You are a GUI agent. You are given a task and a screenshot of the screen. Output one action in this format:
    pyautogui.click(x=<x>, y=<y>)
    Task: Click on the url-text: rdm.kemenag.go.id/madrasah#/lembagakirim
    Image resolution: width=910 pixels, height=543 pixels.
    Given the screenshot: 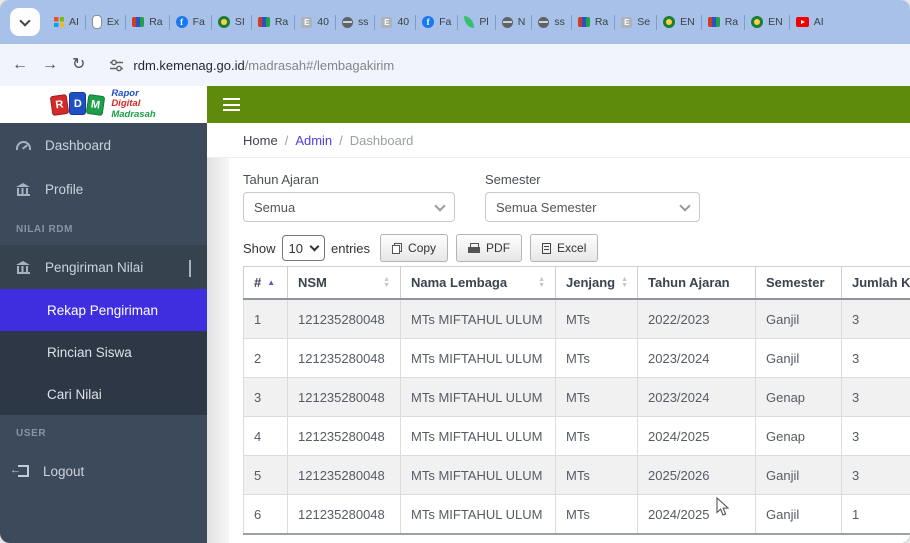 What is the action you would take?
    pyautogui.click(x=263, y=65)
    